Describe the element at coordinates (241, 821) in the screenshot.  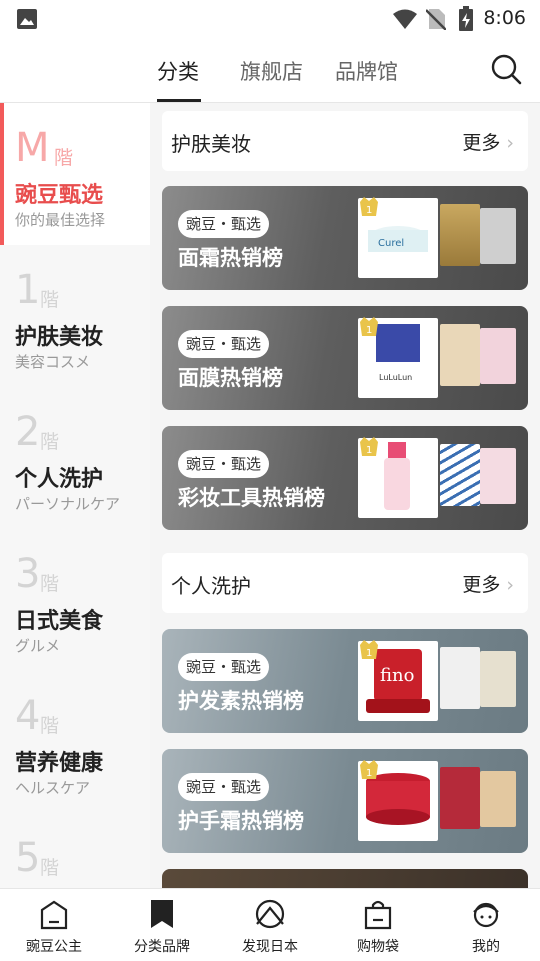
I see `card-title: 护手霜热销榜` at that location.